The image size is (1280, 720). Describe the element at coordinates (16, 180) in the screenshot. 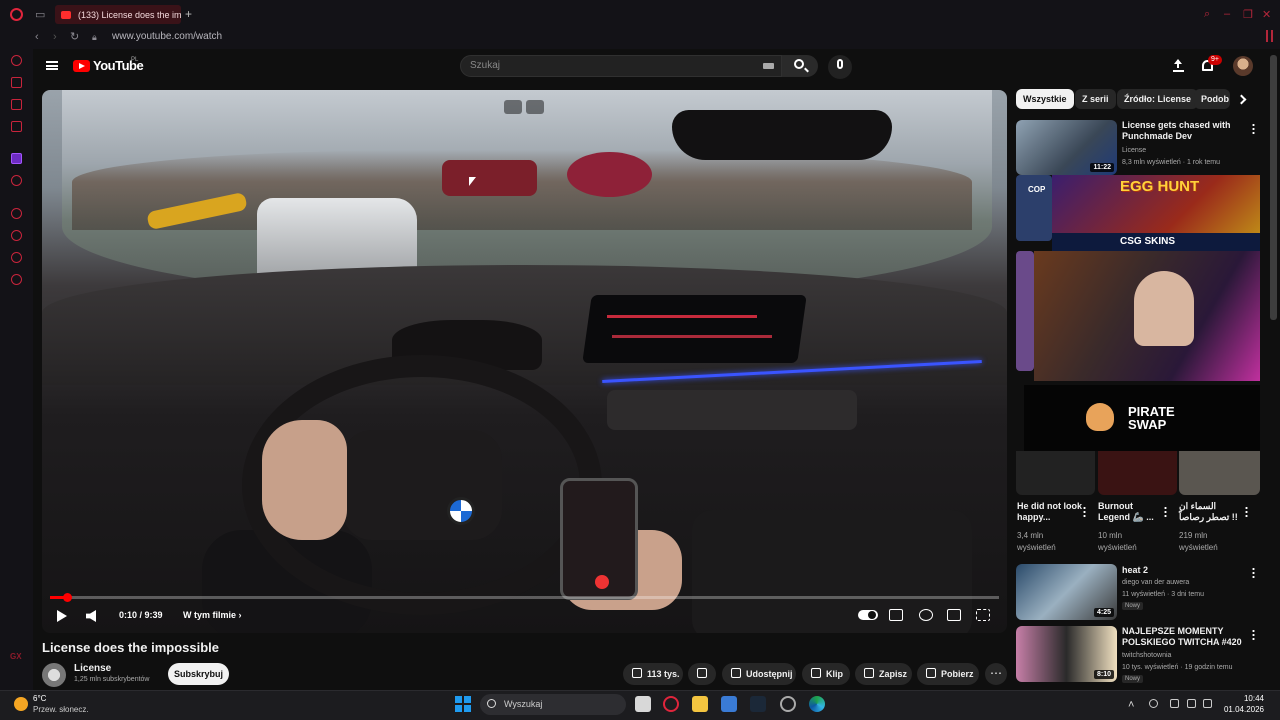

I see `youtube-music-icon` at that location.